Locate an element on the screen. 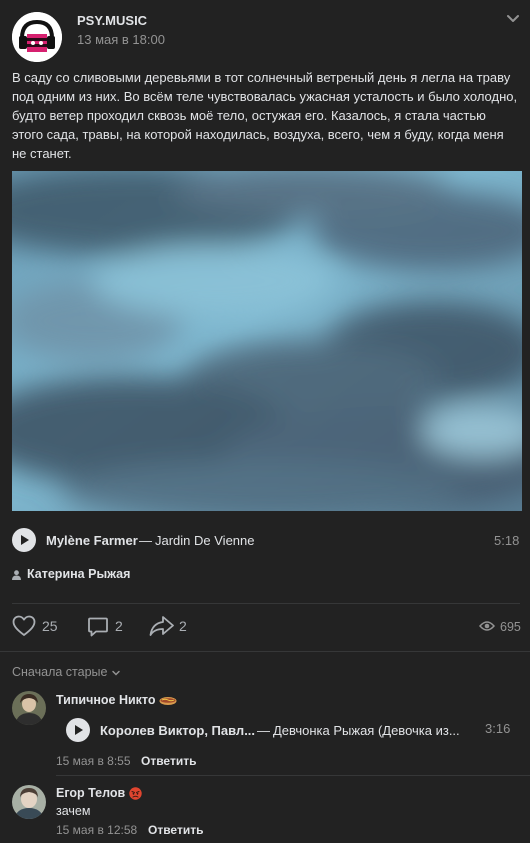 This screenshot has width=530, height=843. like-icon is located at coordinates (24, 626).